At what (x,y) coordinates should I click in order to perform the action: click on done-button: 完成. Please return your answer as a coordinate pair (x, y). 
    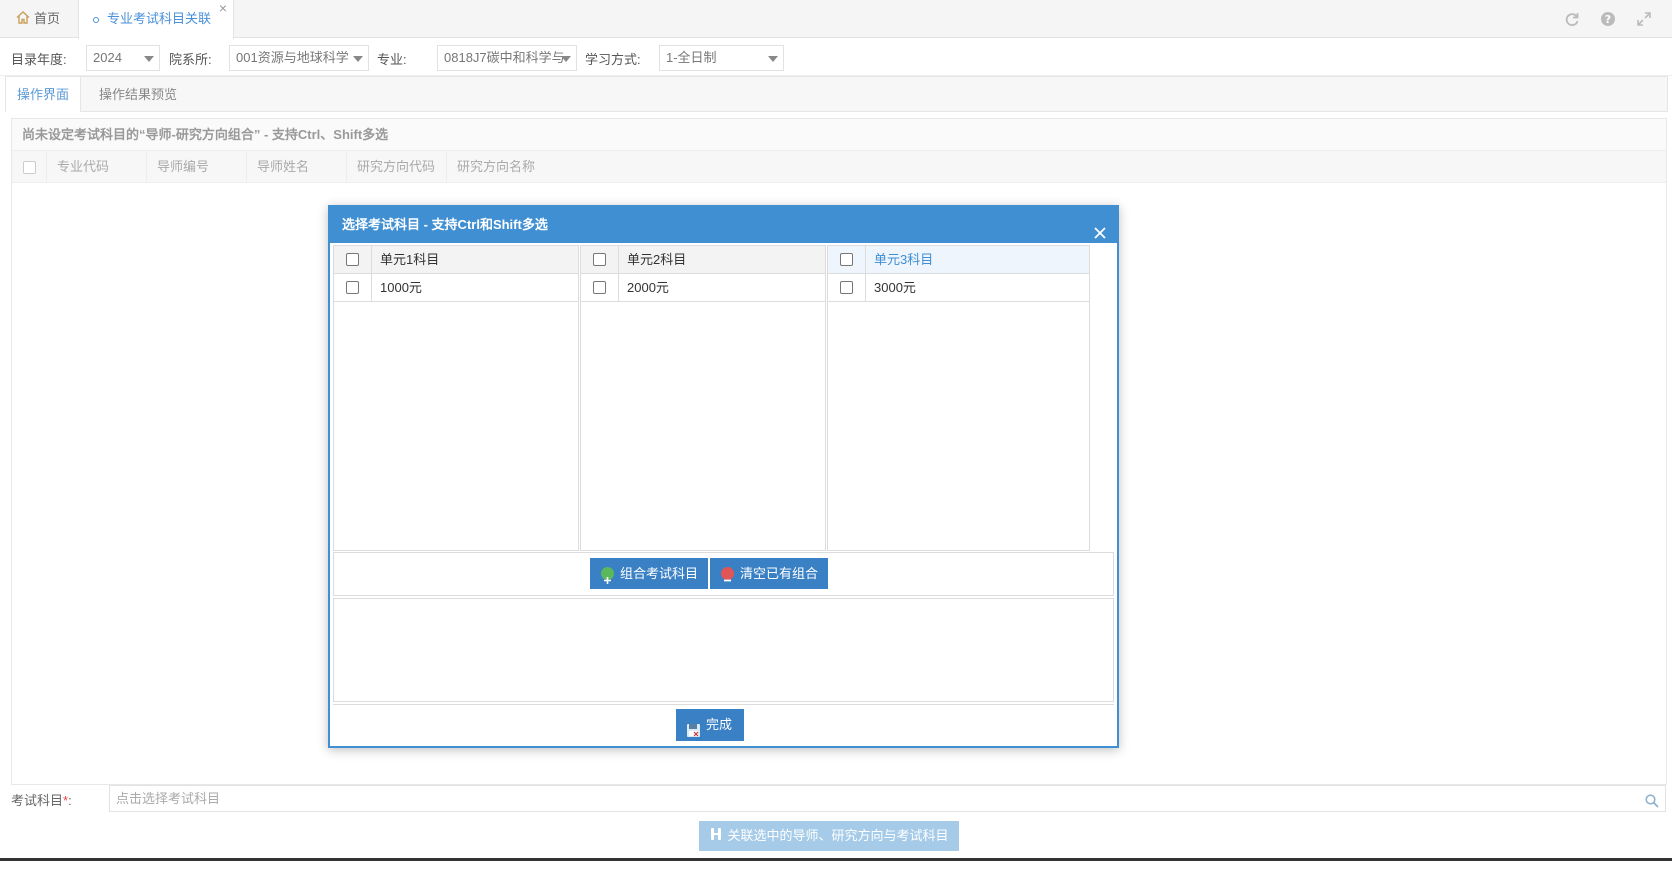
    Looking at the image, I should click on (710, 725).